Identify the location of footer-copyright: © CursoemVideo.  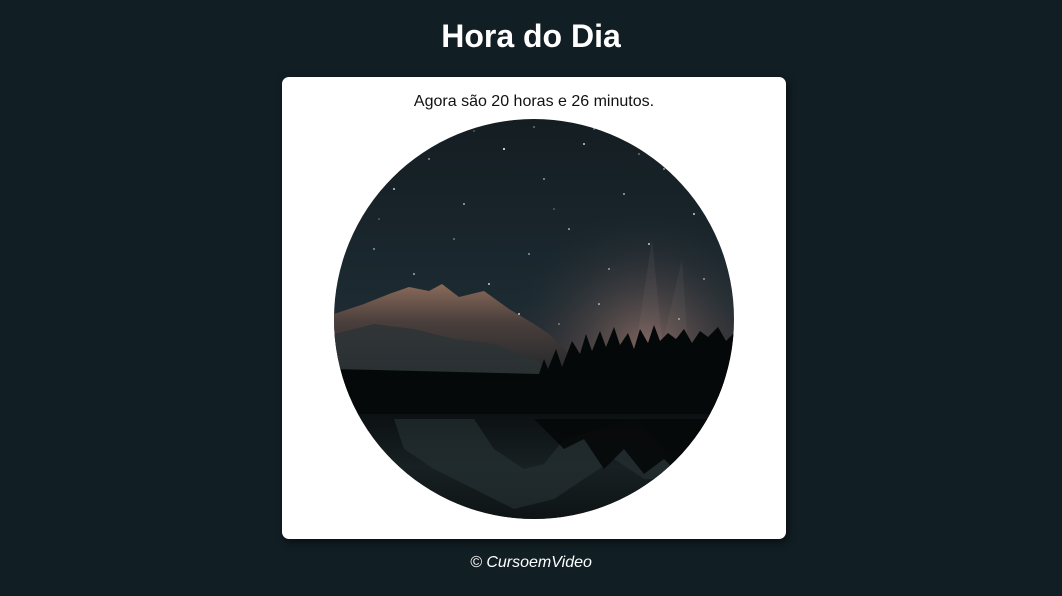
(531, 562).